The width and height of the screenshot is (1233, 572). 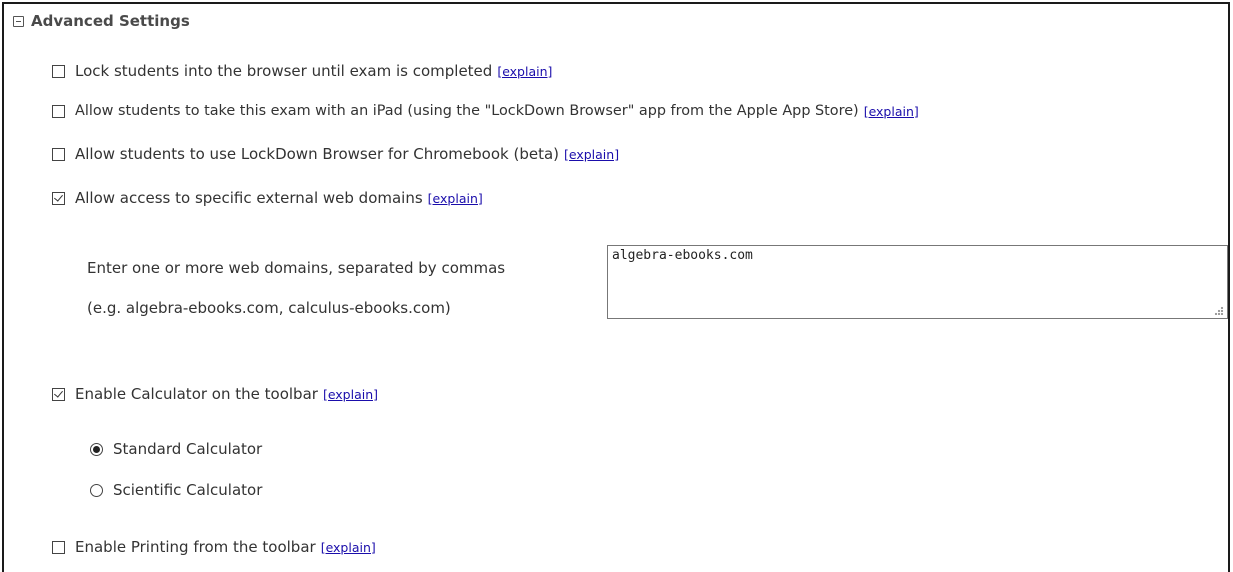 I want to click on printing-label: Enable Printing from the toolbar, so click(x=195, y=547).